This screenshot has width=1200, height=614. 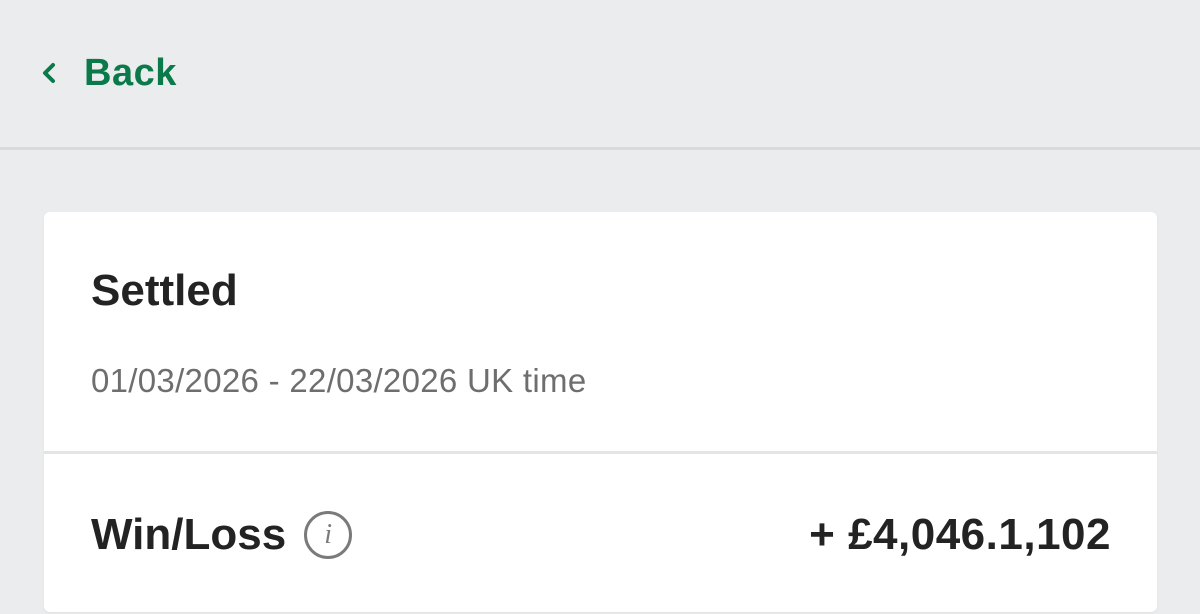 What do you see at coordinates (164, 290) in the screenshot?
I see `card-title: Settled` at bounding box center [164, 290].